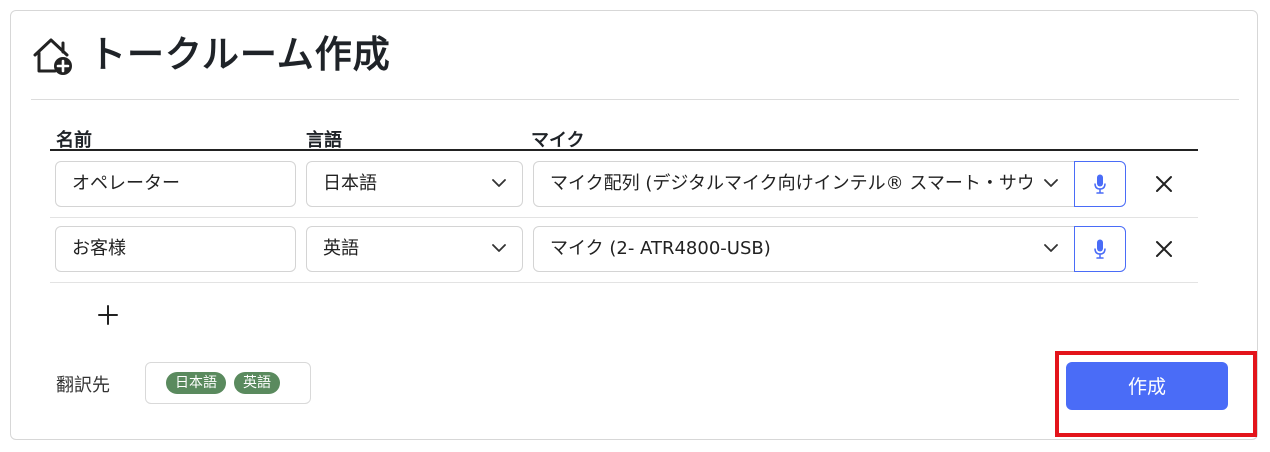 This screenshot has height=452, width=1270. I want to click on table-header-rule, so click(624, 150).